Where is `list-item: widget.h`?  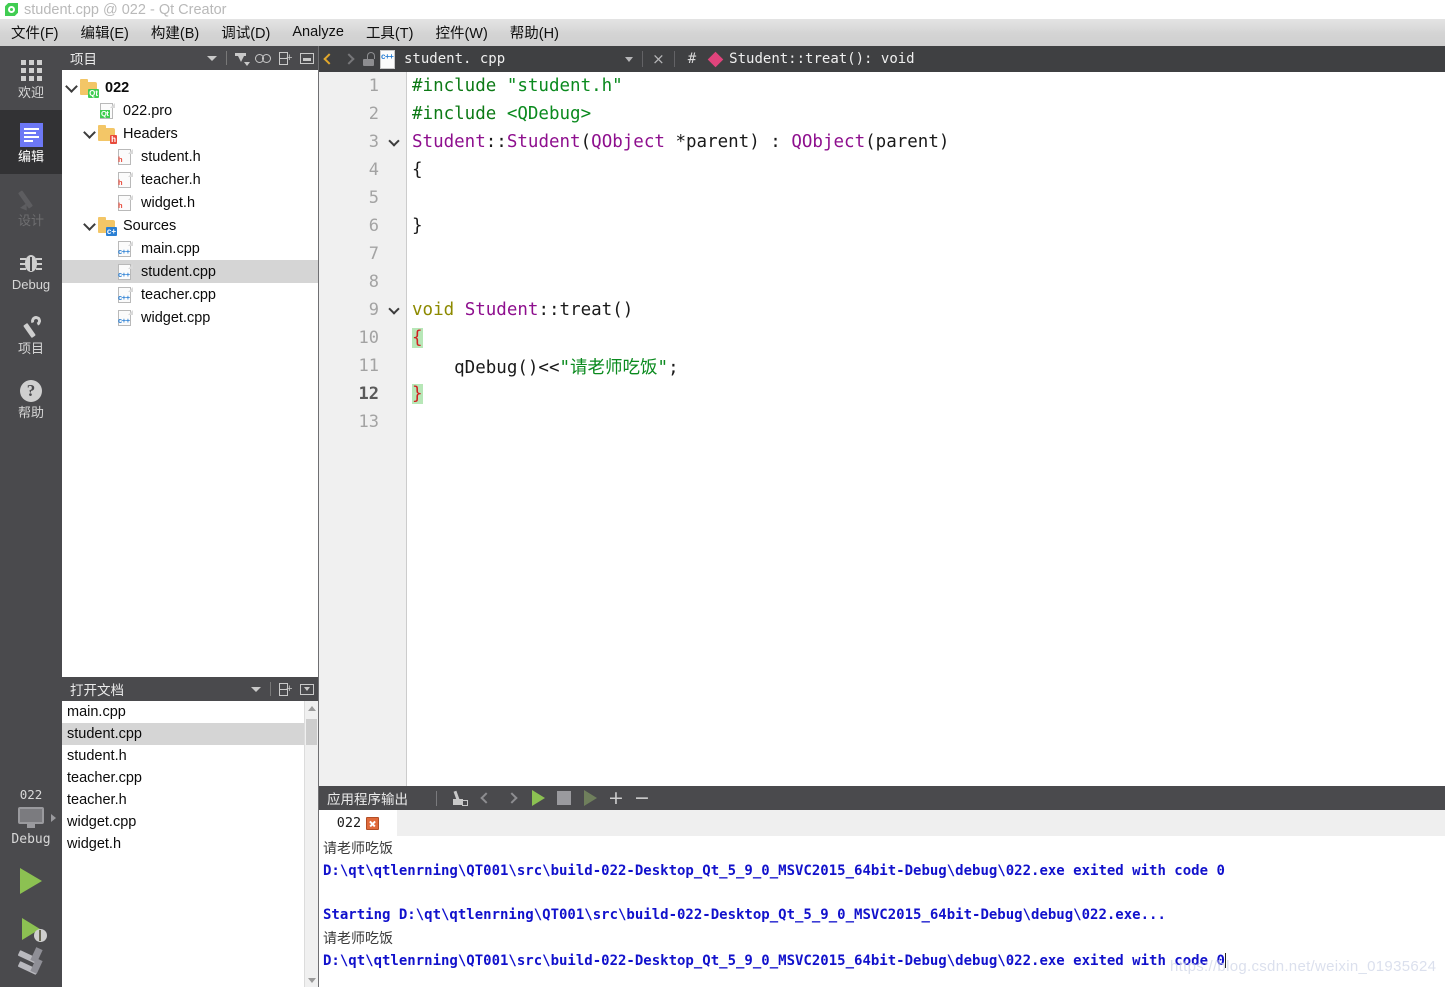
list-item: widget.h is located at coordinates (190, 844).